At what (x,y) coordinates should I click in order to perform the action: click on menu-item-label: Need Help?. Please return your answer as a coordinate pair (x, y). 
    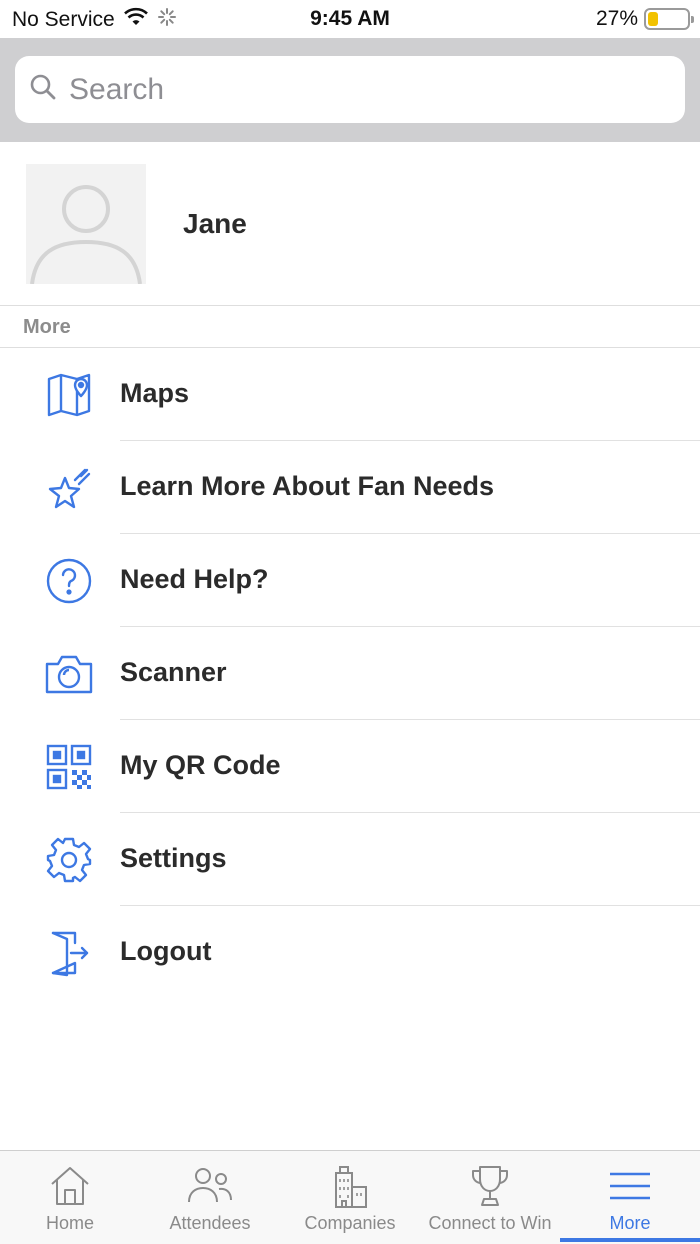
    Looking at the image, I should click on (194, 579).